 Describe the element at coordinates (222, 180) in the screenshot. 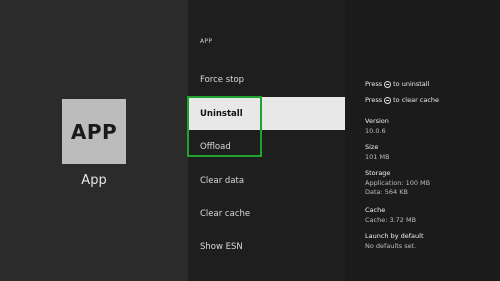

I see `menu-item-label: Clear data` at that location.